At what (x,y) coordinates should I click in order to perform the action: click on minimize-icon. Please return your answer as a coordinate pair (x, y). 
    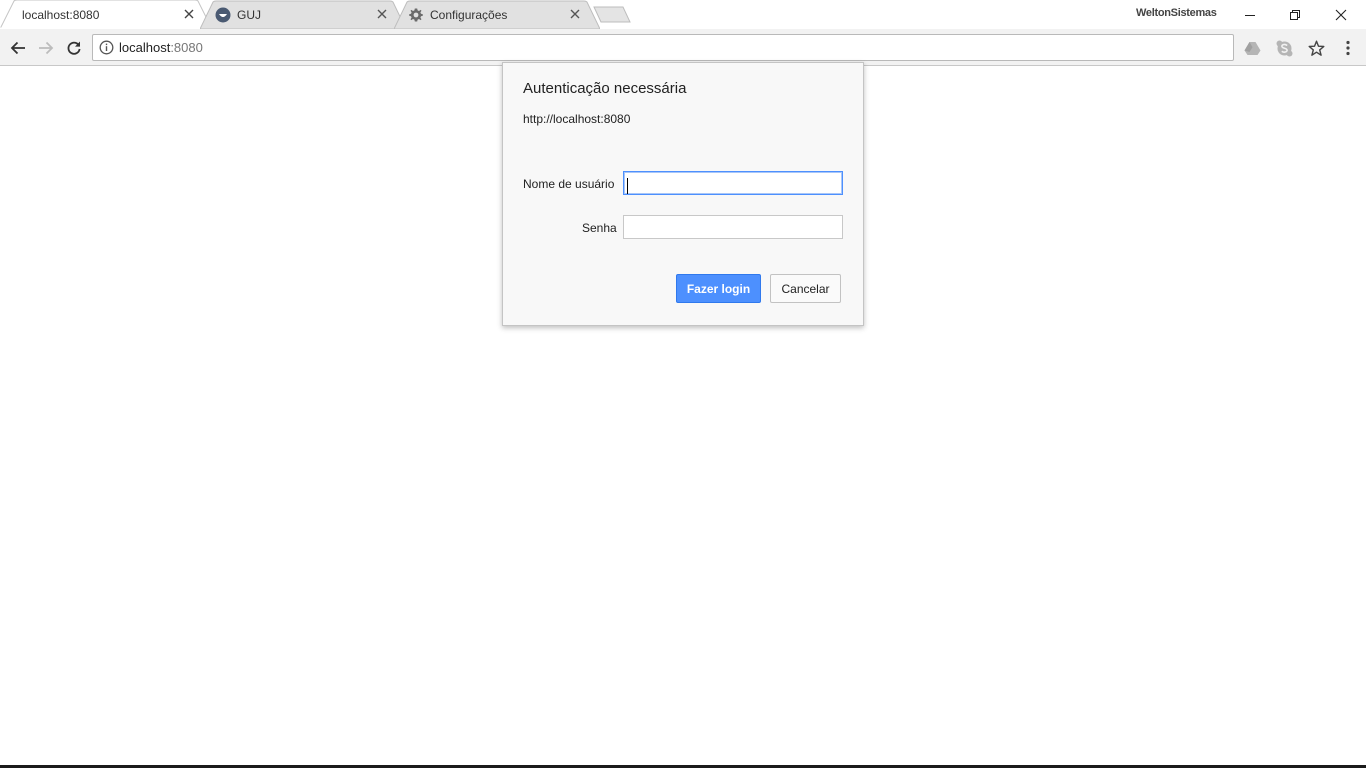
    Looking at the image, I should click on (1250, 15).